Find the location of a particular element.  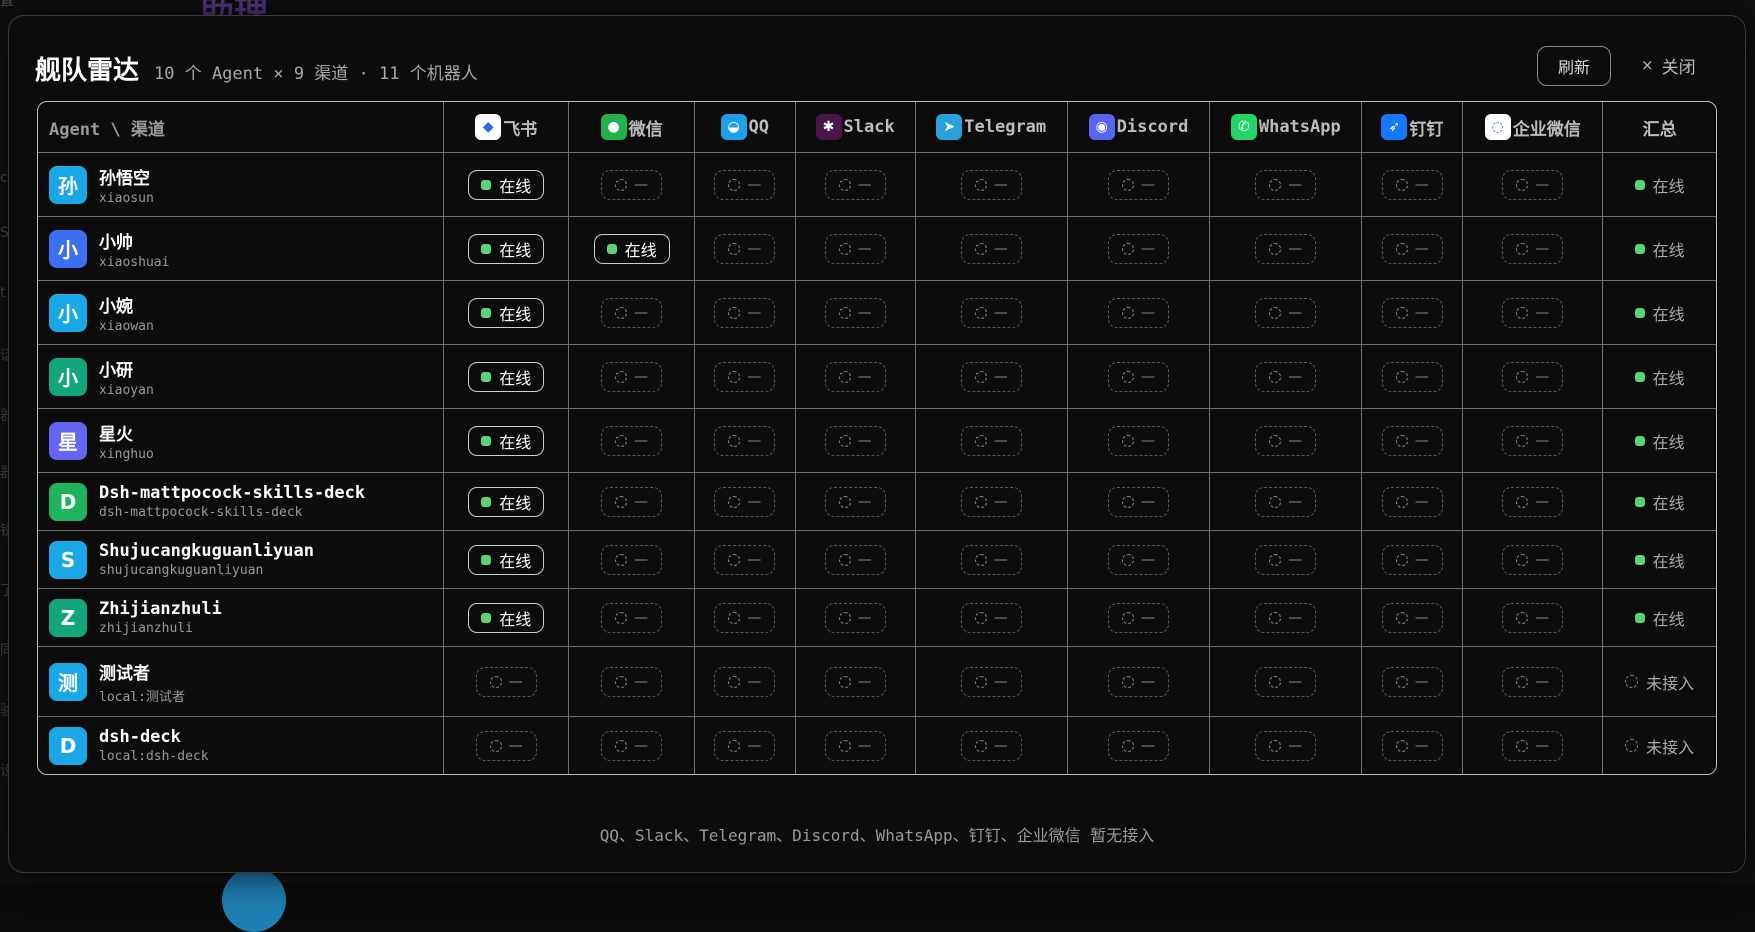

corner-header: Agent \ 渠道 is located at coordinates (241, 127).